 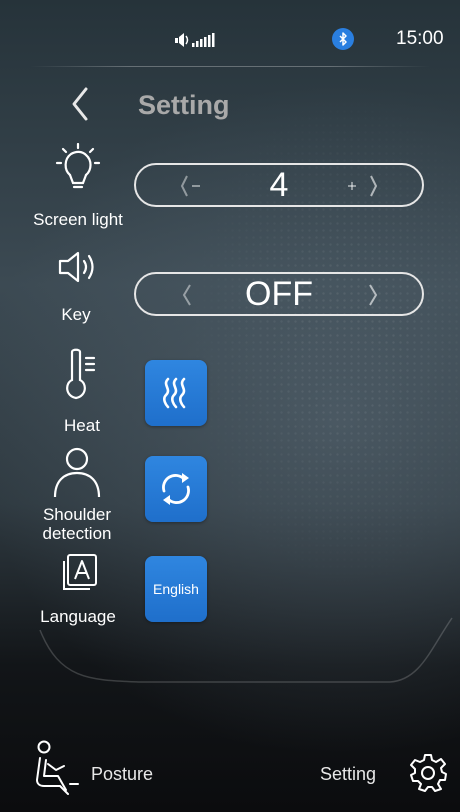 What do you see at coordinates (279, 185) in the screenshot?
I see `screen-light-stepper: 4` at bounding box center [279, 185].